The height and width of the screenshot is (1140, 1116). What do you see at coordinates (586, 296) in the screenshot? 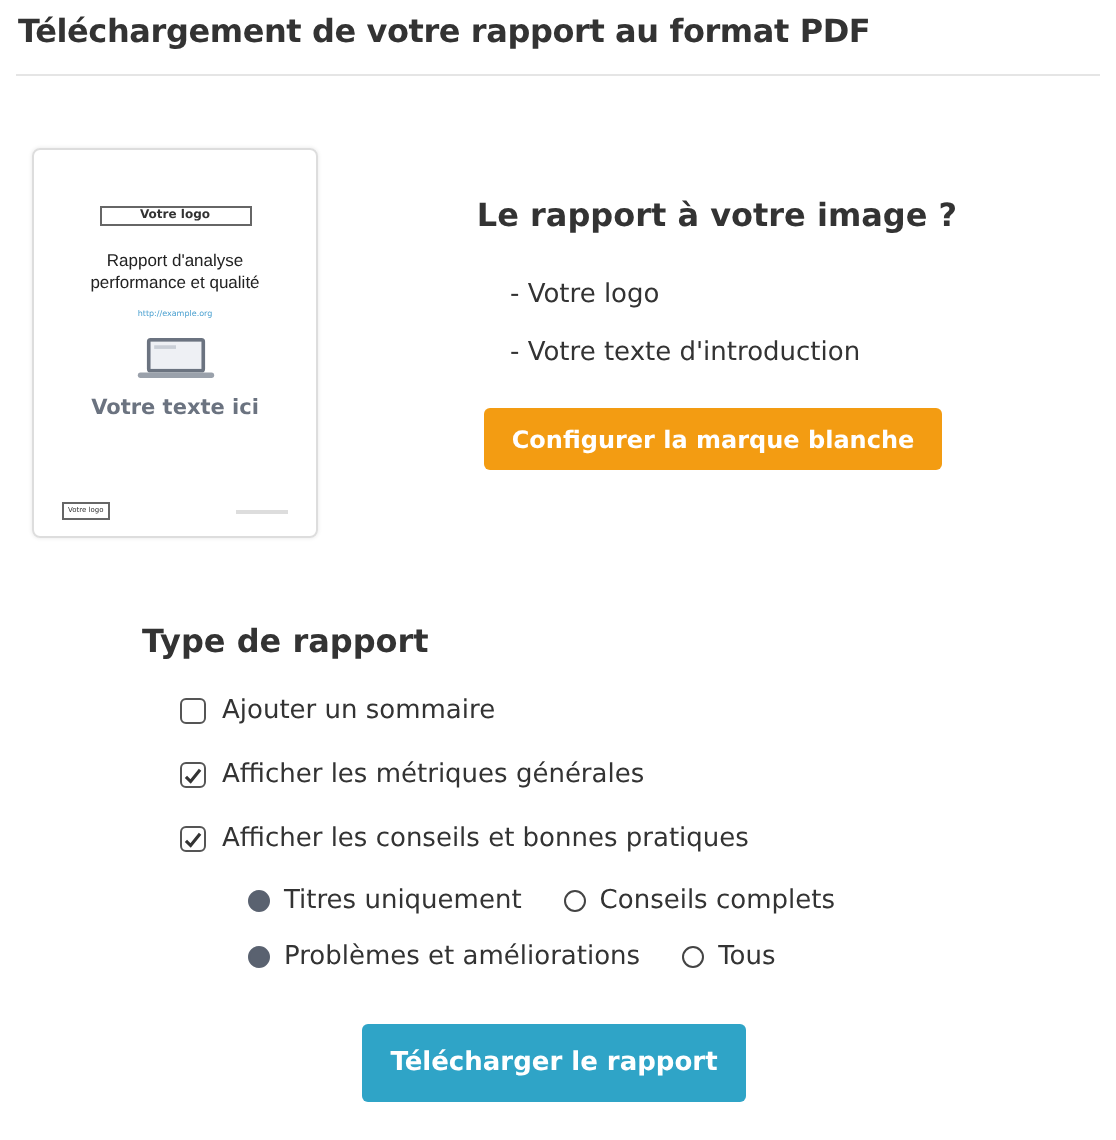
I see `feature-item: - Votre logo` at bounding box center [586, 296].